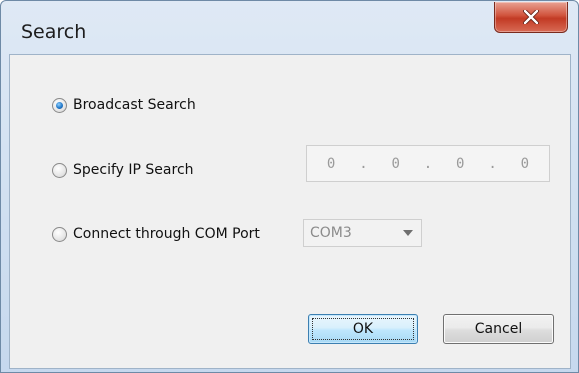 The height and width of the screenshot is (373, 579). I want to click on cancel-button-label: Cancel, so click(498, 329).